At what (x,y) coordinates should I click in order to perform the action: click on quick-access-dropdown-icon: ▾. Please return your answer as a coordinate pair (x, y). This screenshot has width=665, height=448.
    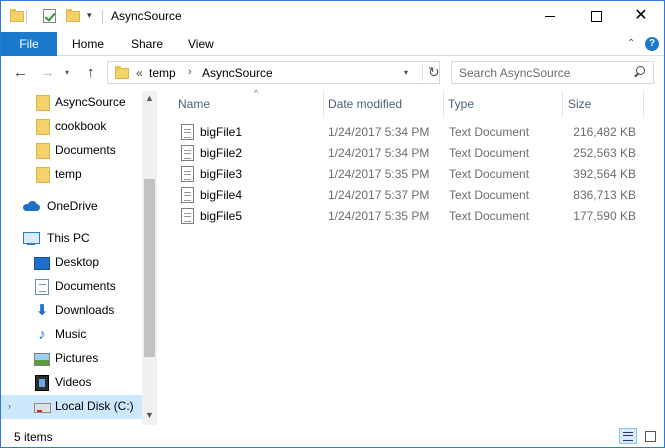
    Looking at the image, I should click on (89, 15).